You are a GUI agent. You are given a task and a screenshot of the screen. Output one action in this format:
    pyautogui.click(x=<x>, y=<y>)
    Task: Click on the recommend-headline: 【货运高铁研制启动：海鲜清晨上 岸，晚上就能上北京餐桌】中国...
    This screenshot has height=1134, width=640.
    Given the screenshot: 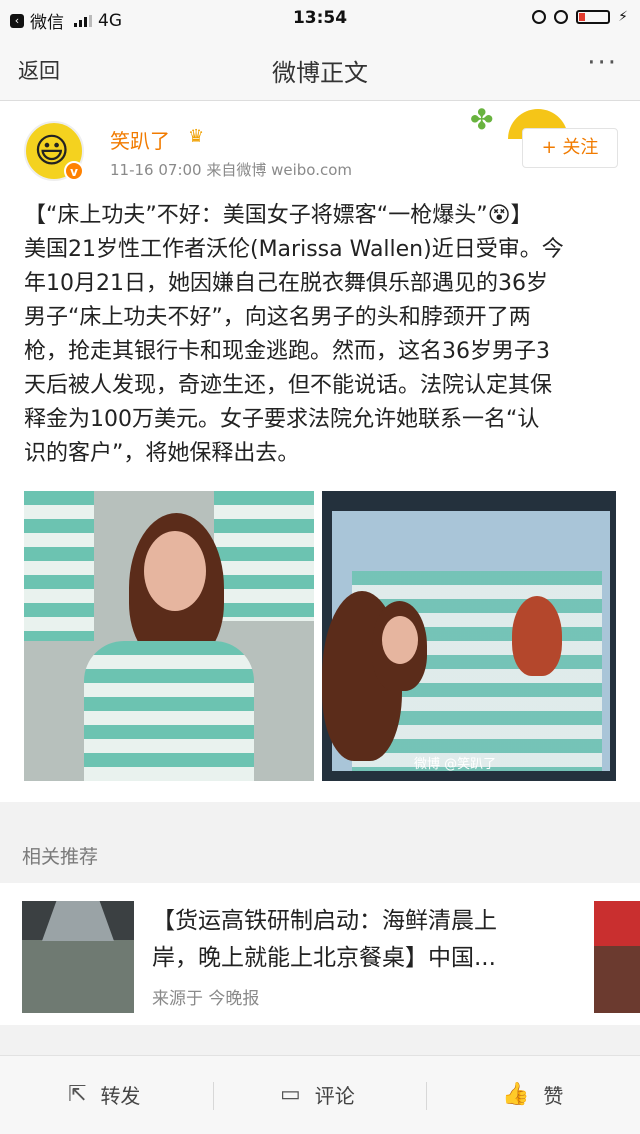 What is the action you would take?
    pyautogui.click(x=362, y=940)
    